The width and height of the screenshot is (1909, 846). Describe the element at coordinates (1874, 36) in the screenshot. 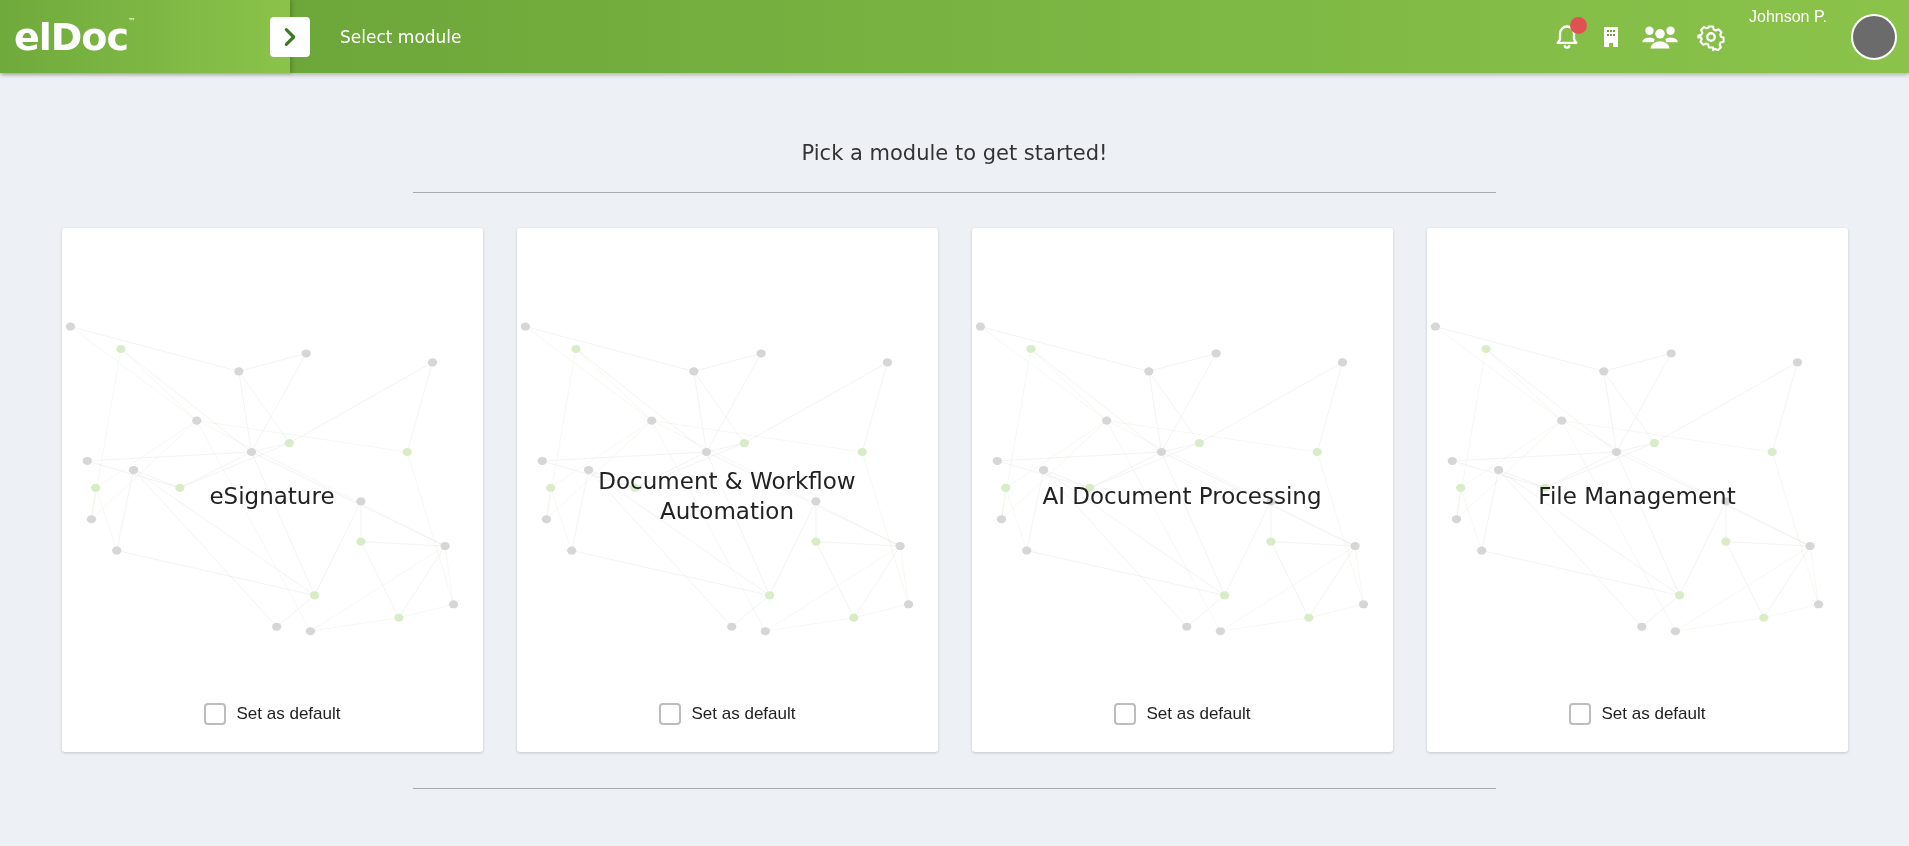

I see `user-avatar` at that location.